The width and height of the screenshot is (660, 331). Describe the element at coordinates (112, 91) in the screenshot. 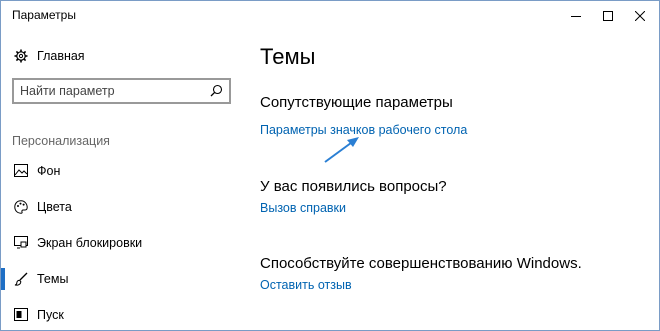

I see `search-input` at that location.